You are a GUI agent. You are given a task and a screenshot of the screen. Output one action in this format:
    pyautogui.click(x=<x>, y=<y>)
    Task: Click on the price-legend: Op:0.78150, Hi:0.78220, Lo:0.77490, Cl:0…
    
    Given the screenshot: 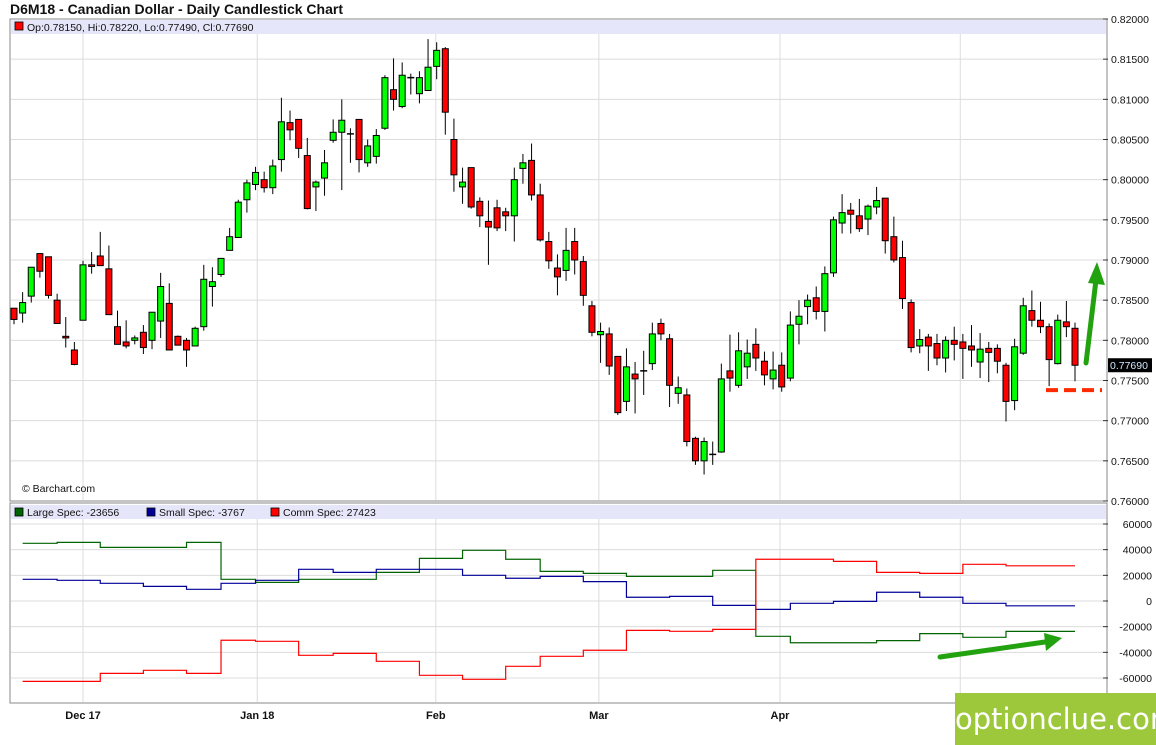 What is the action you would take?
    pyautogui.click(x=140, y=28)
    